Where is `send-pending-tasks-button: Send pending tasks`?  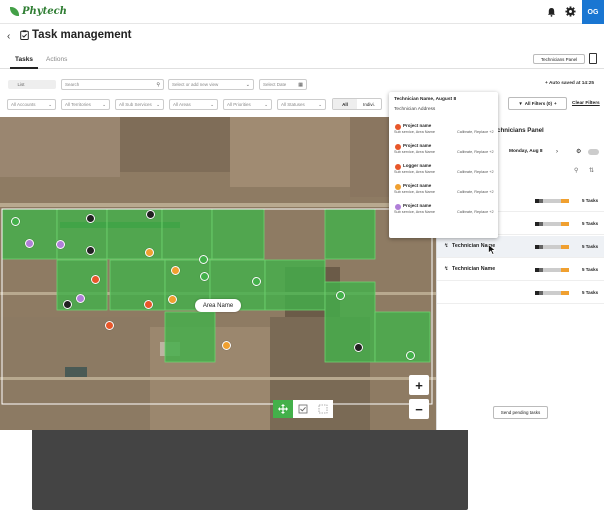
send-pending-tasks-button: Send pending tasks is located at coordinates (520, 412).